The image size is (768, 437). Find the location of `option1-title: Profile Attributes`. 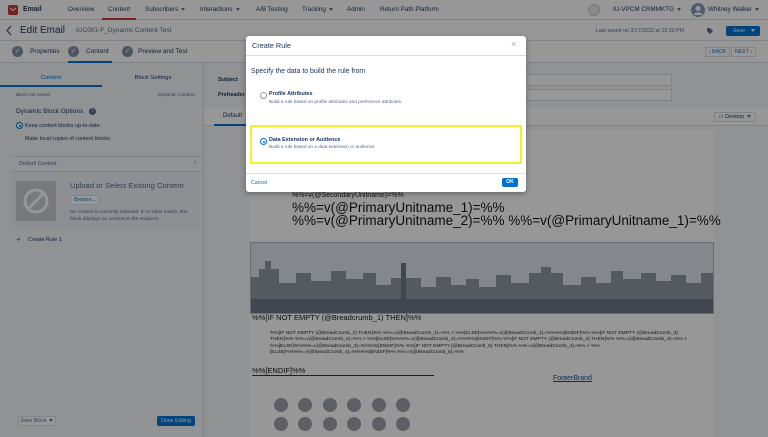

option1-title: Profile Attributes is located at coordinates (291, 94).